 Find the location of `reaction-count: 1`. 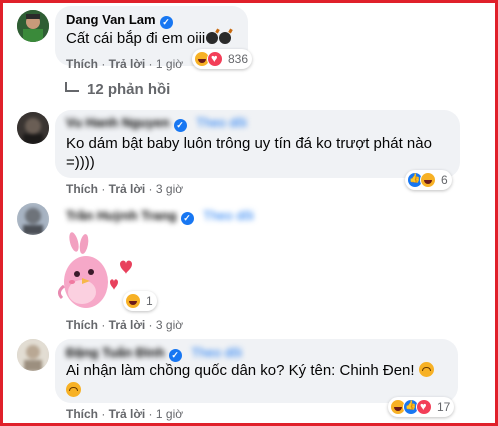

reaction-count: 1 is located at coordinates (149, 301).